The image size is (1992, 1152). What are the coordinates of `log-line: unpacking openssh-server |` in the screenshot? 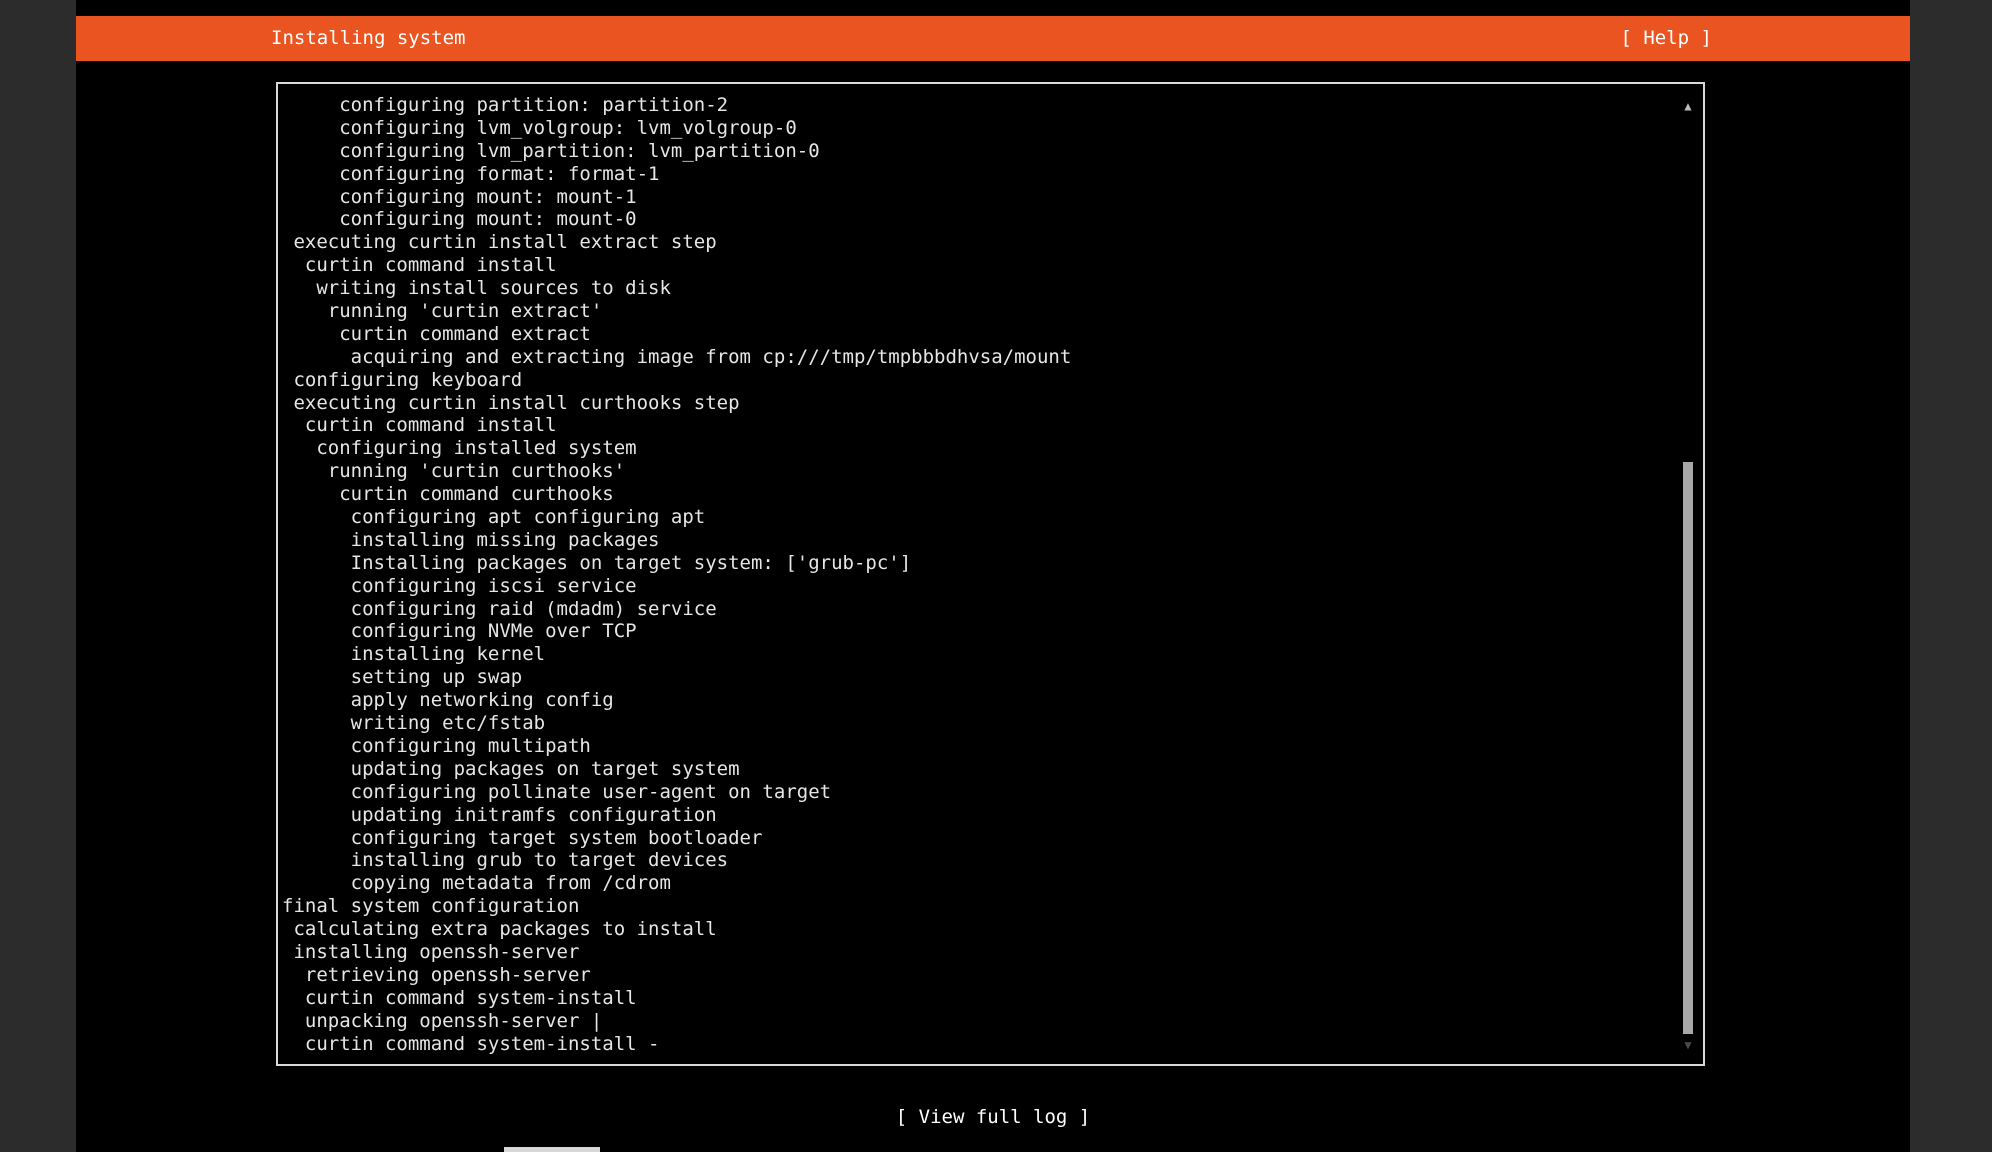 It's located at (442, 1020).